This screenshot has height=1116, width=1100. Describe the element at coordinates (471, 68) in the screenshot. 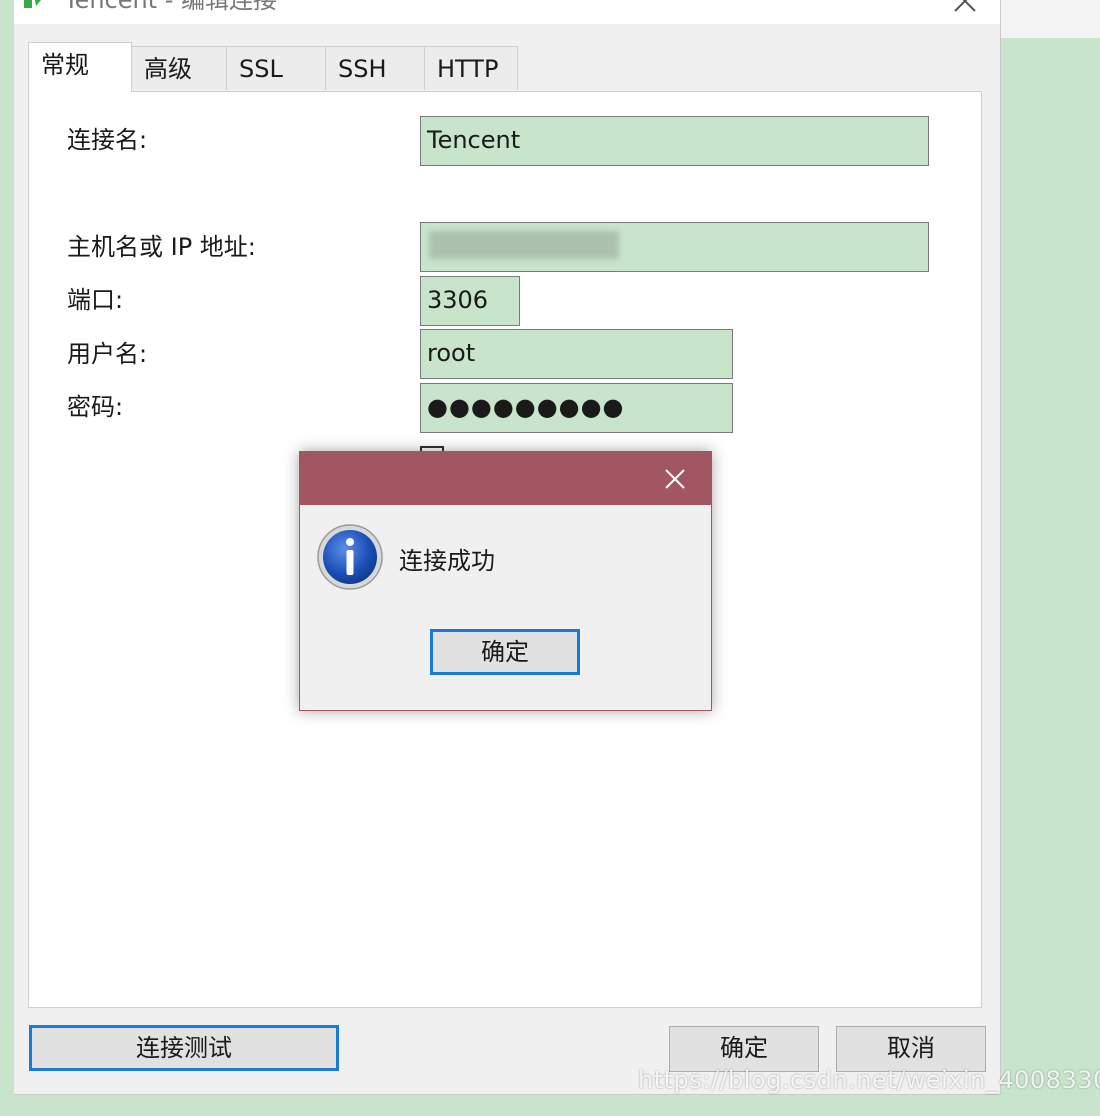

I see `tab-http: HTTP` at that location.